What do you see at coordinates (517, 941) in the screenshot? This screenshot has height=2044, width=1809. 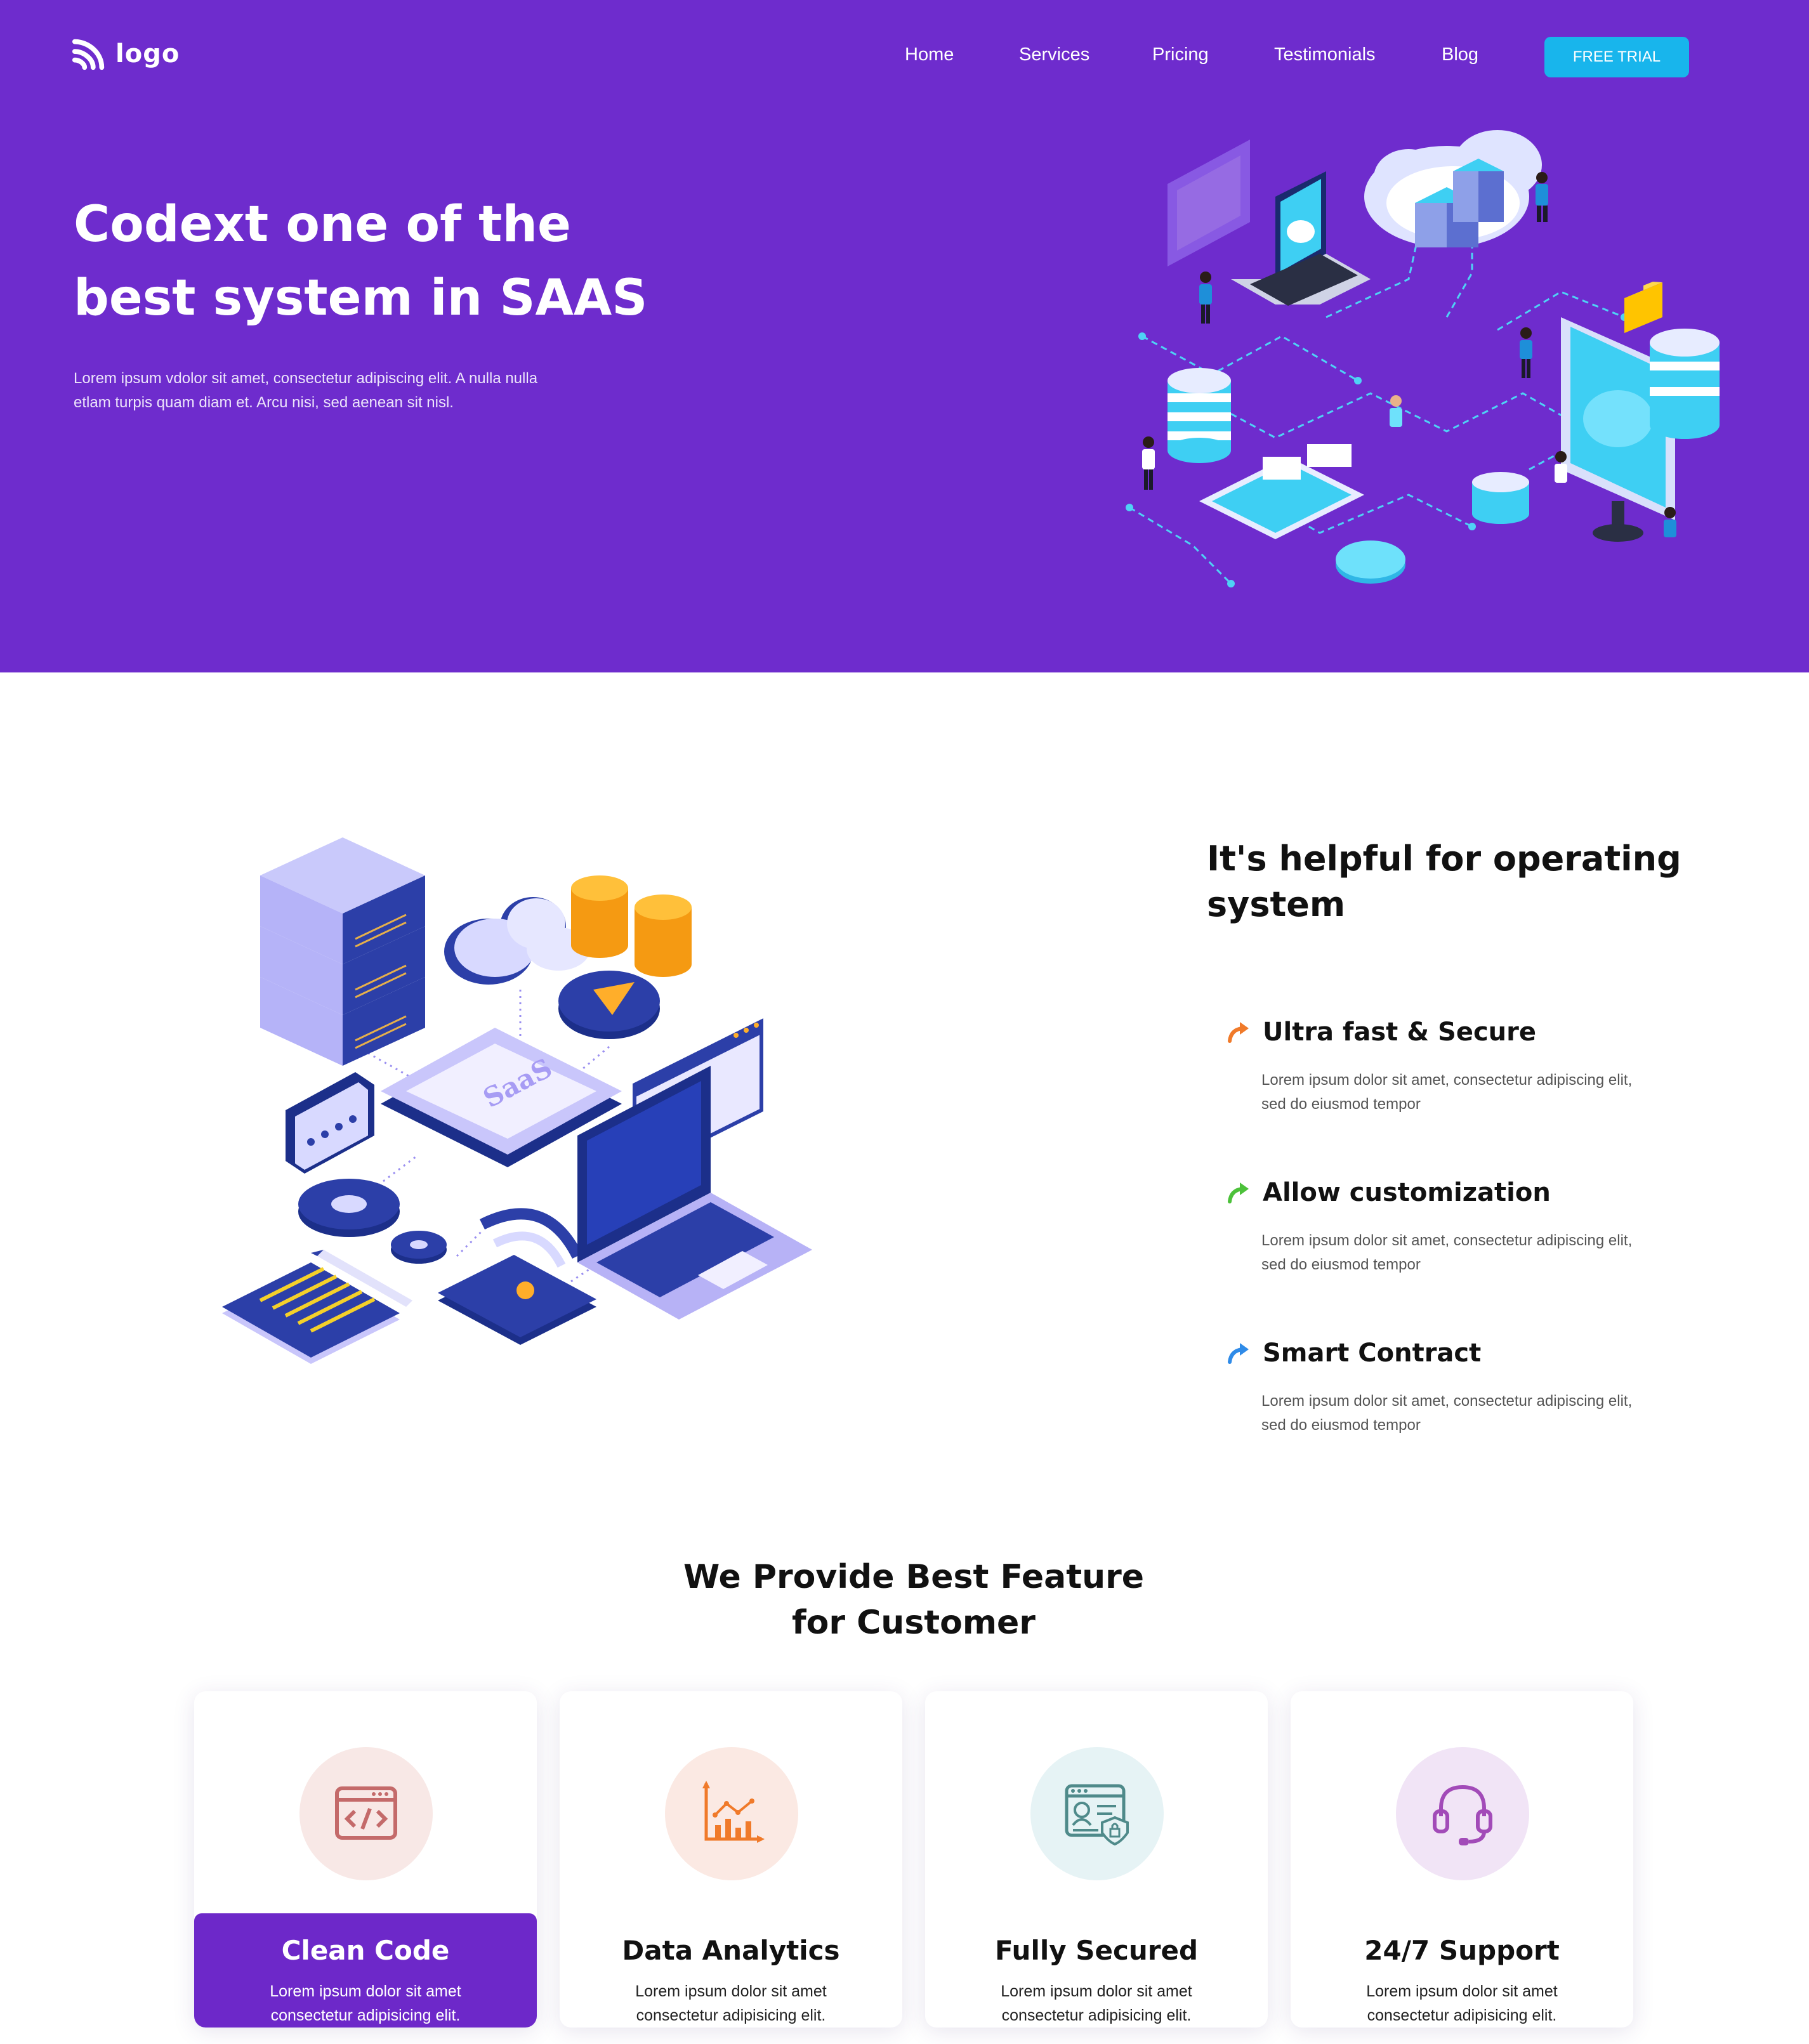 I see `cloud-icon` at bounding box center [517, 941].